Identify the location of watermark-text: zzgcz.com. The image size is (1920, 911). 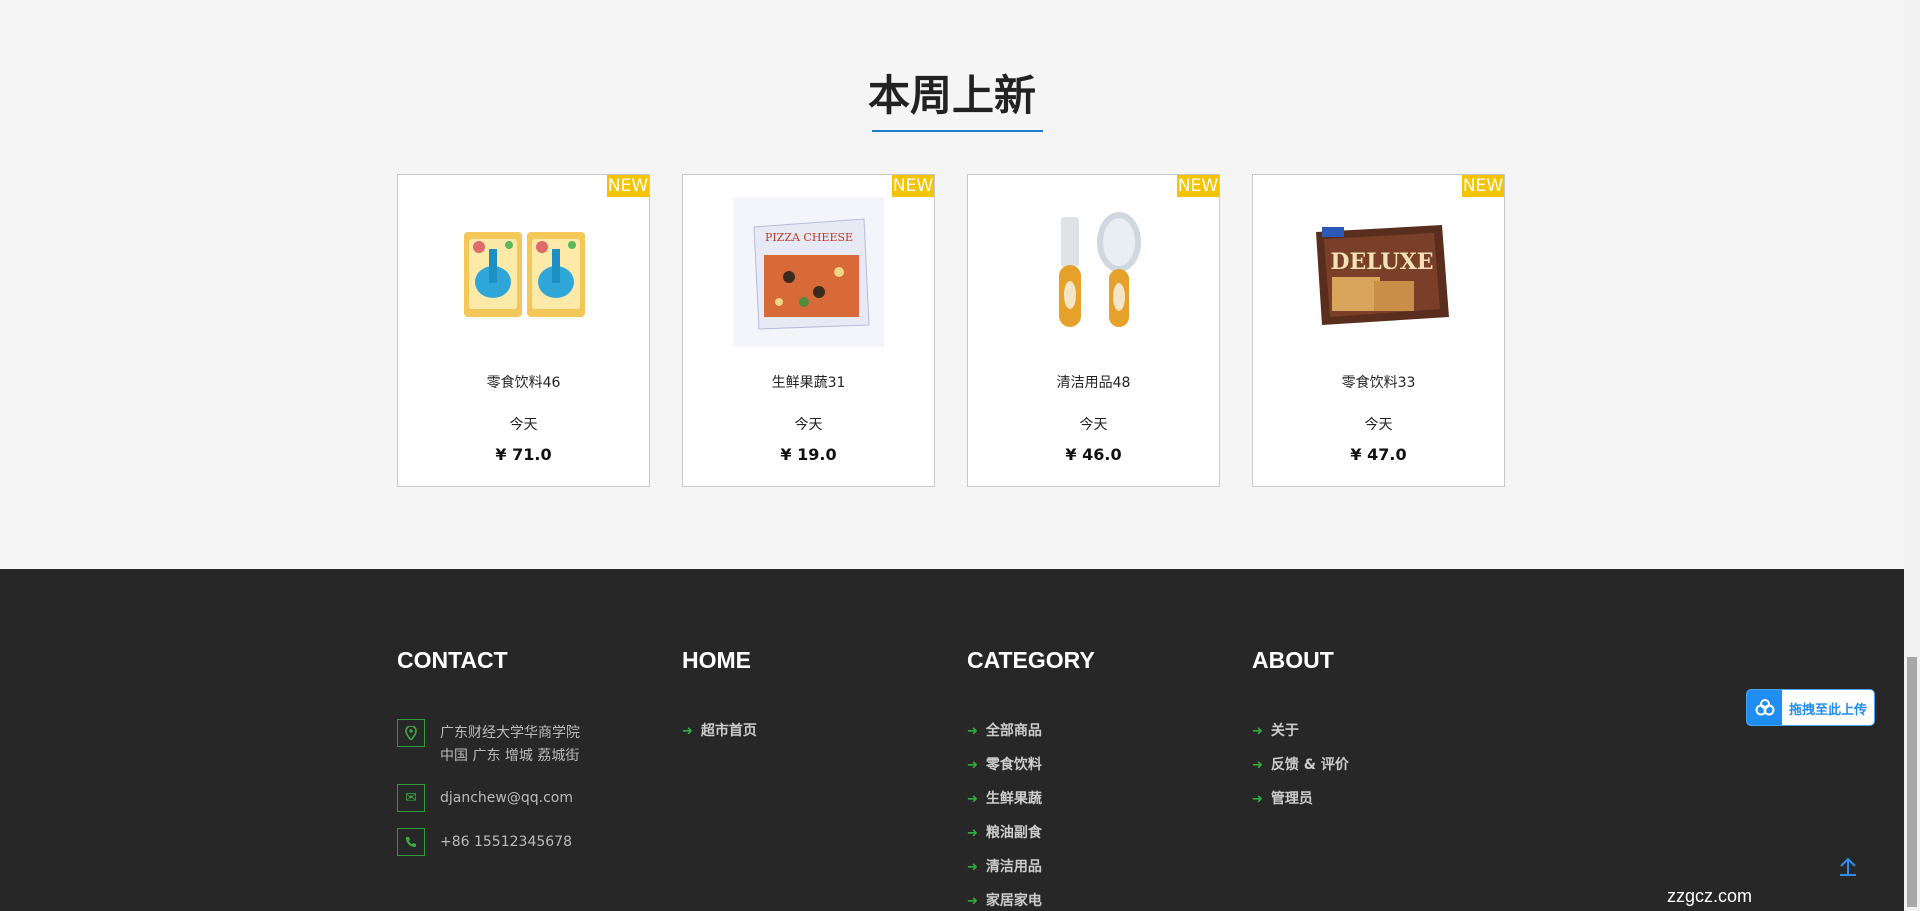
(1710, 896).